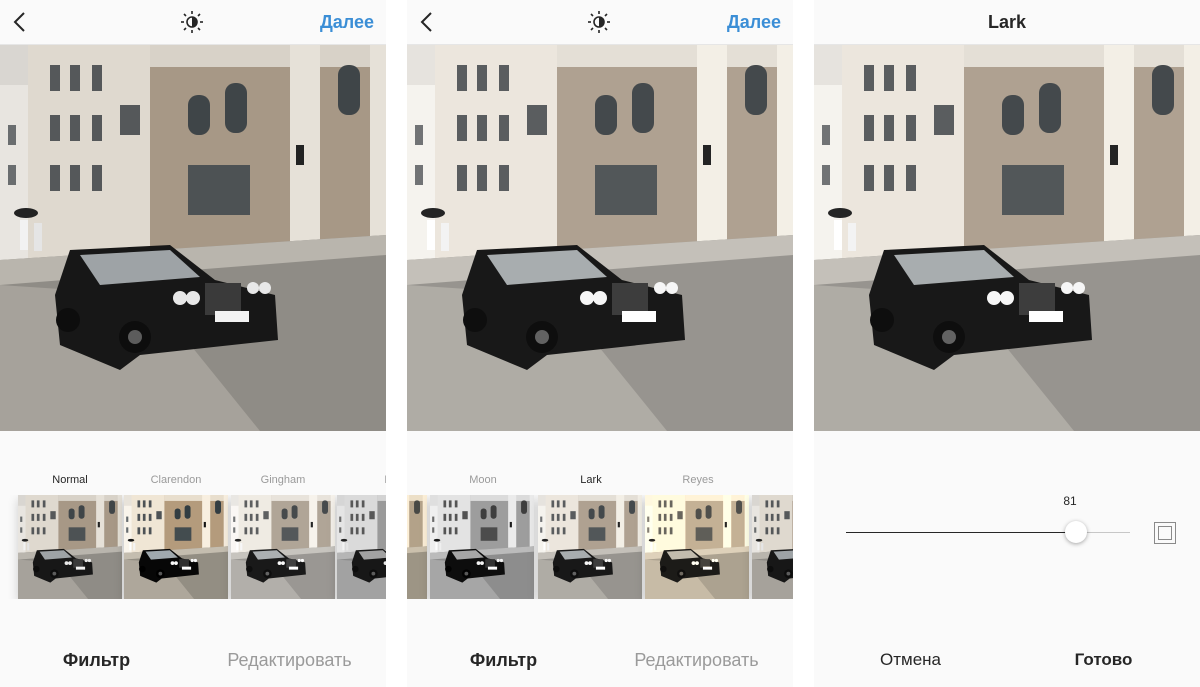  Describe the element at coordinates (1103, 660) in the screenshot. I see `done-button: Готово` at that location.